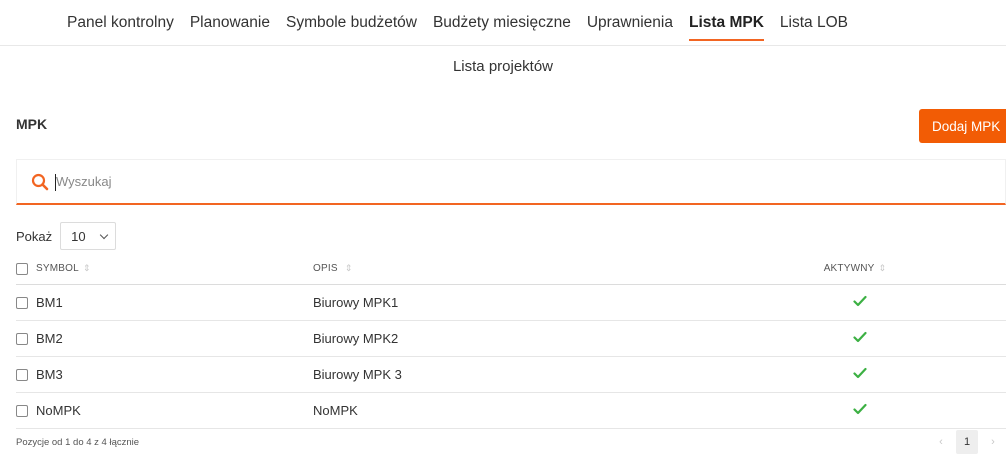  What do you see at coordinates (511, 375) in the screenshot?
I see `table-row: BM3 Biurowy MPK 3` at bounding box center [511, 375].